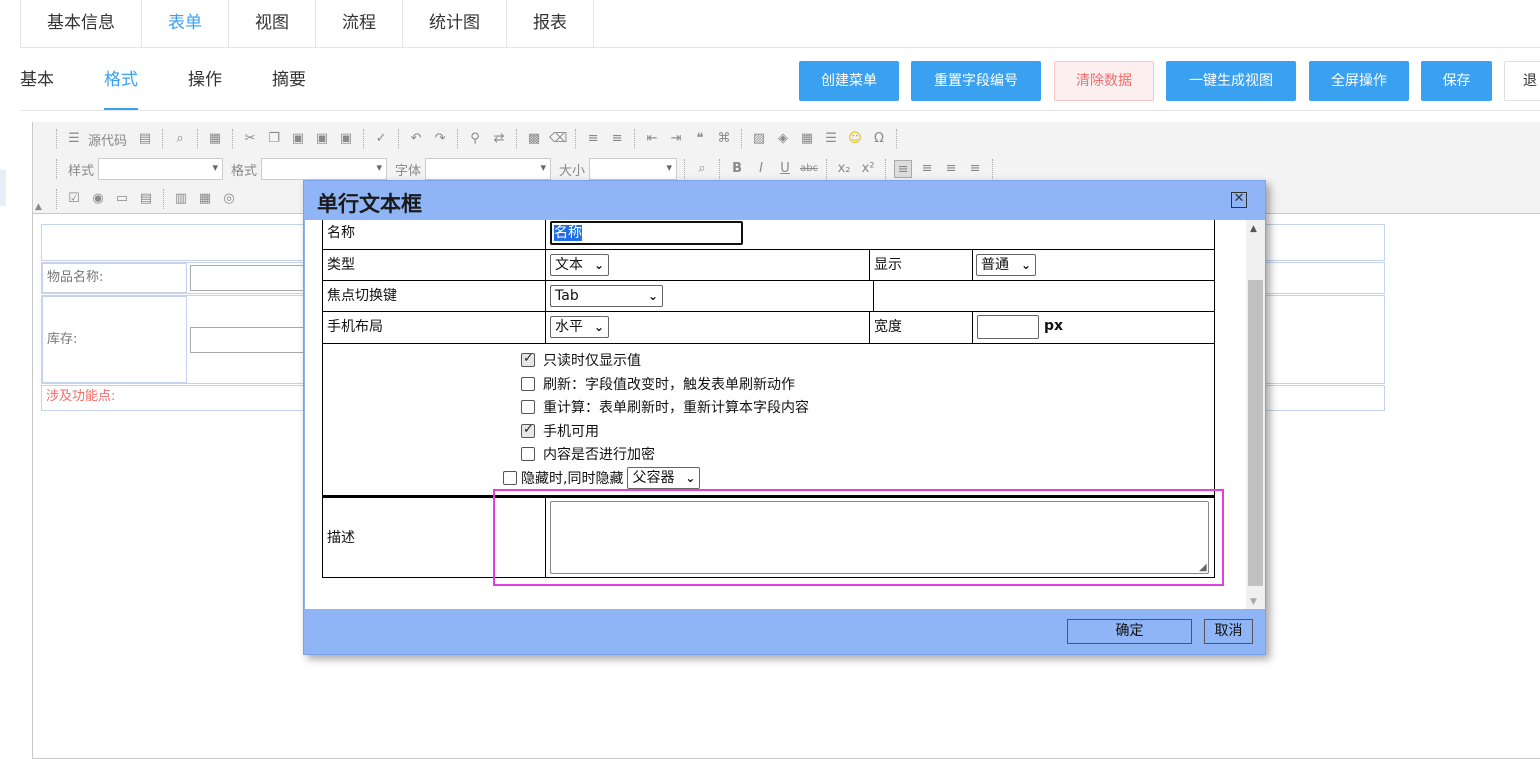 This screenshot has width=1540, height=759. I want to click on option-readonly-display: 只读时仅显示值, so click(581, 360).